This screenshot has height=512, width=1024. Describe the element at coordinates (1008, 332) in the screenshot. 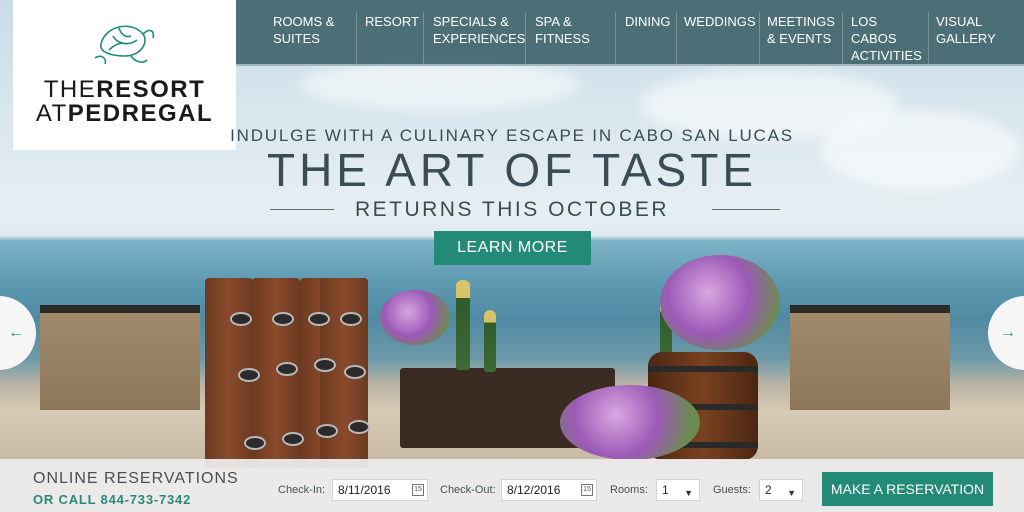

I see `arrow-right-icon: →` at that location.